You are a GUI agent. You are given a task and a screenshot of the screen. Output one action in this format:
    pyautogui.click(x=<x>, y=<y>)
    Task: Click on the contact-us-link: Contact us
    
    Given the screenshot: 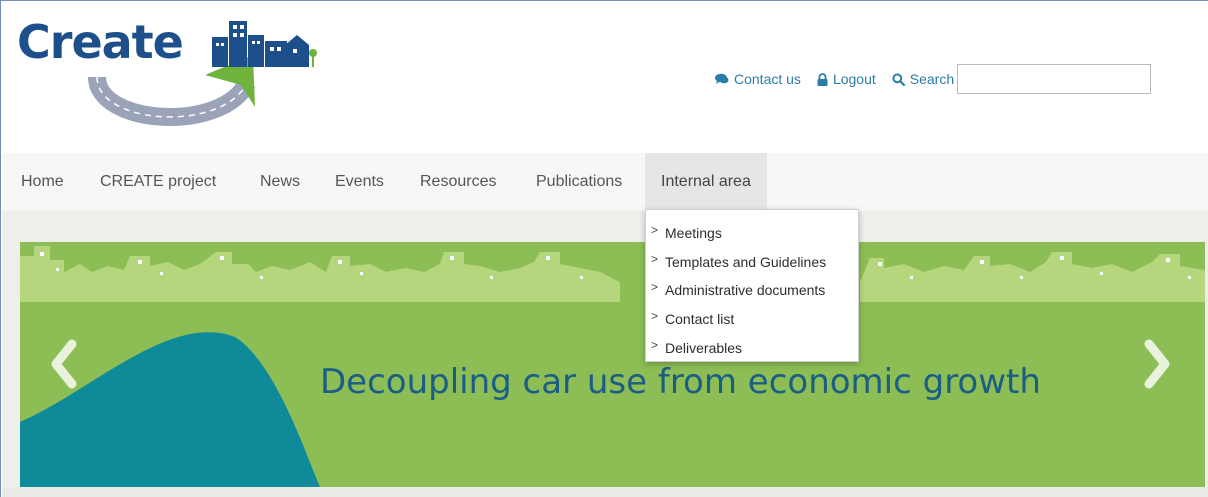 What is the action you would take?
    pyautogui.click(x=758, y=79)
    